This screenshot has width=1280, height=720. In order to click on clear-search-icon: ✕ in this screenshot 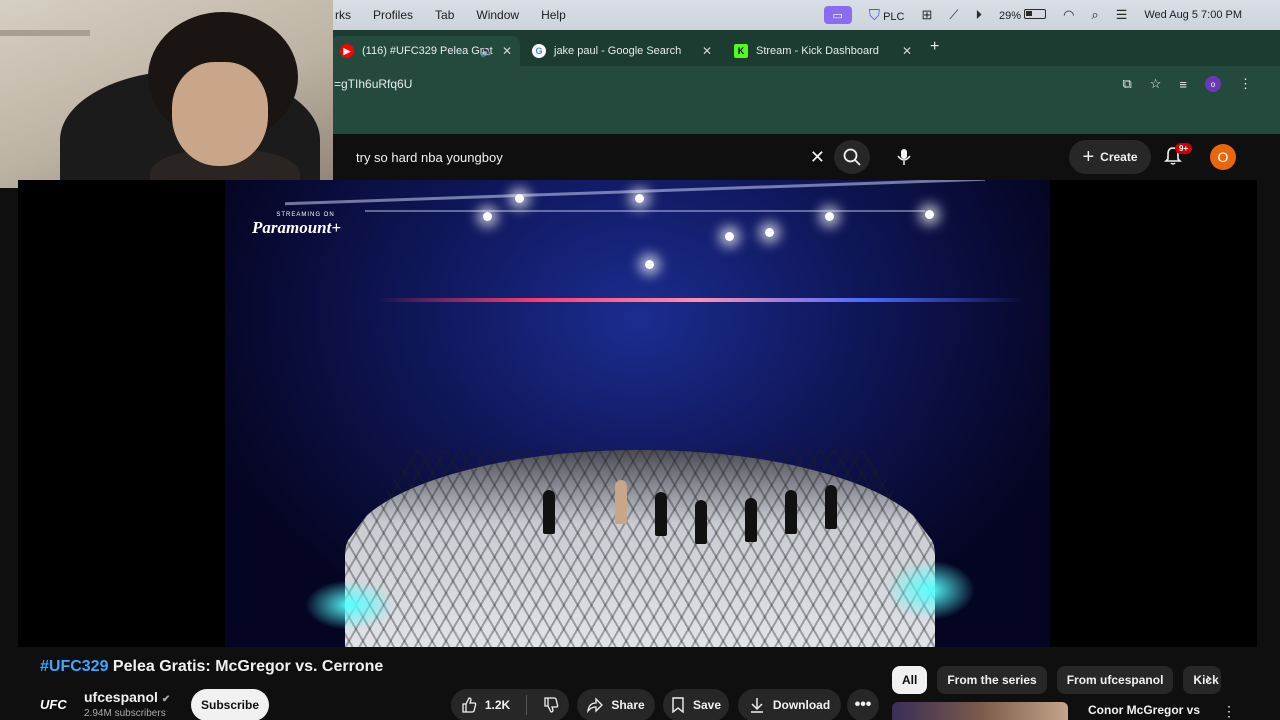, I will do `click(817, 157)`.